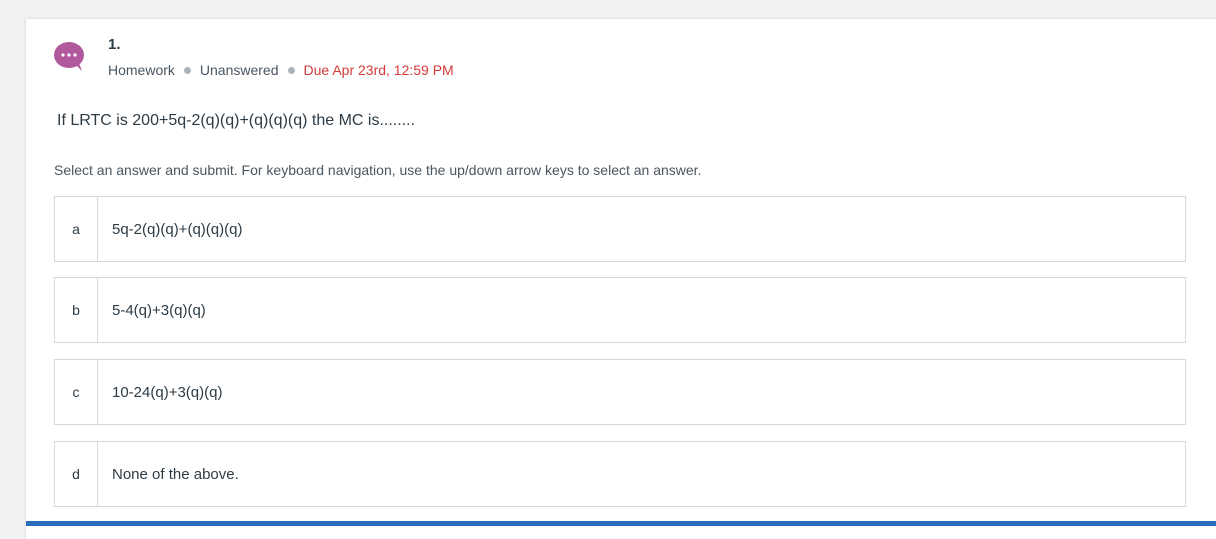 Image resolution: width=1216 pixels, height=539 pixels. I want to click on answer-option-d: d None of the above., so click(620, 474).